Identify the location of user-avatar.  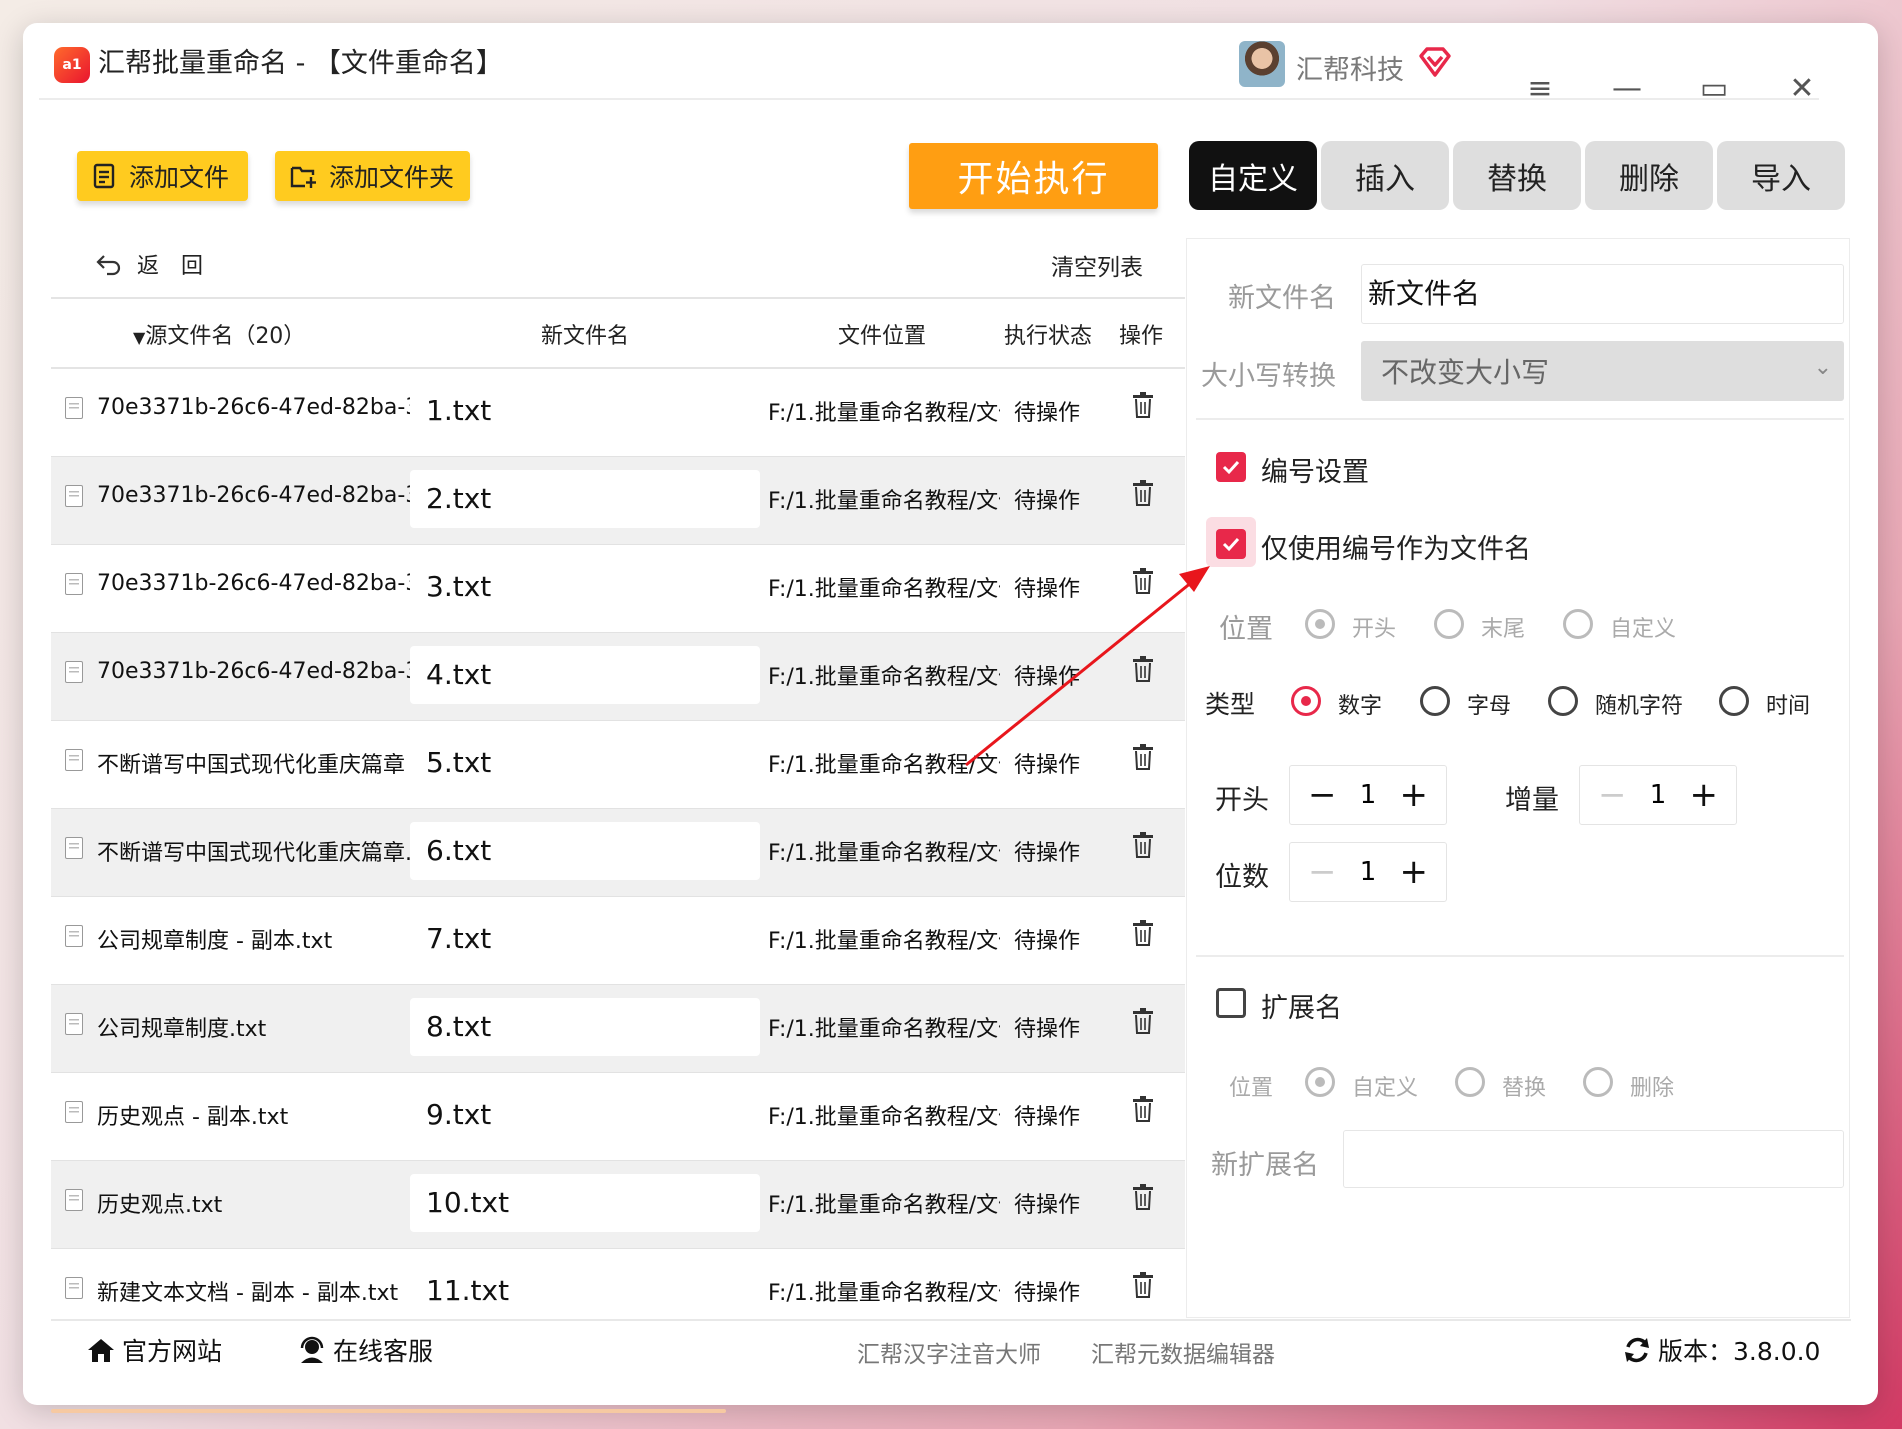
(1262, 64).